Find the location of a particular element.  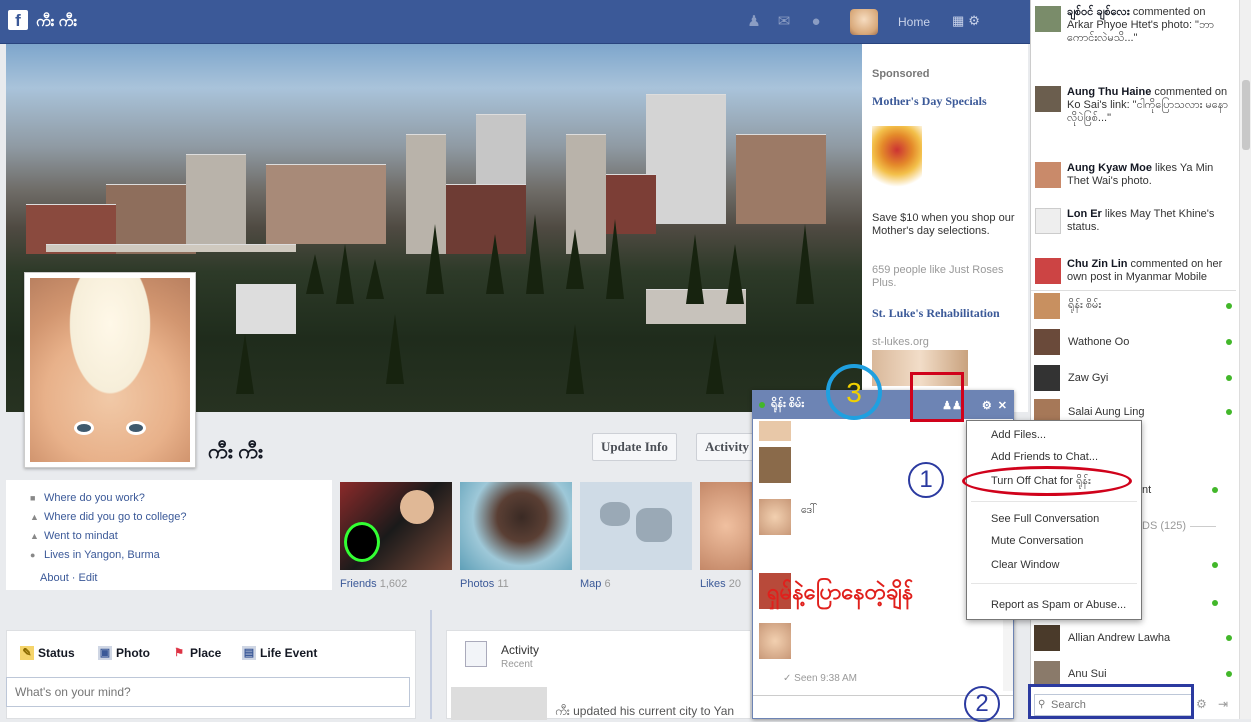

menu-mute-conversation: Mute Conversation is located at coordinates (1054, 541).